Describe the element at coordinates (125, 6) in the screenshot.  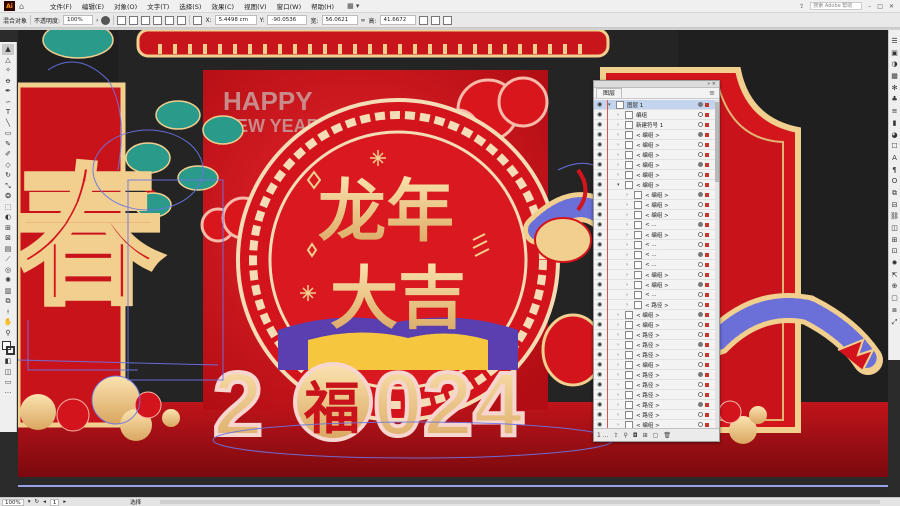
I see `menu-item: 对象(O)` at that location.